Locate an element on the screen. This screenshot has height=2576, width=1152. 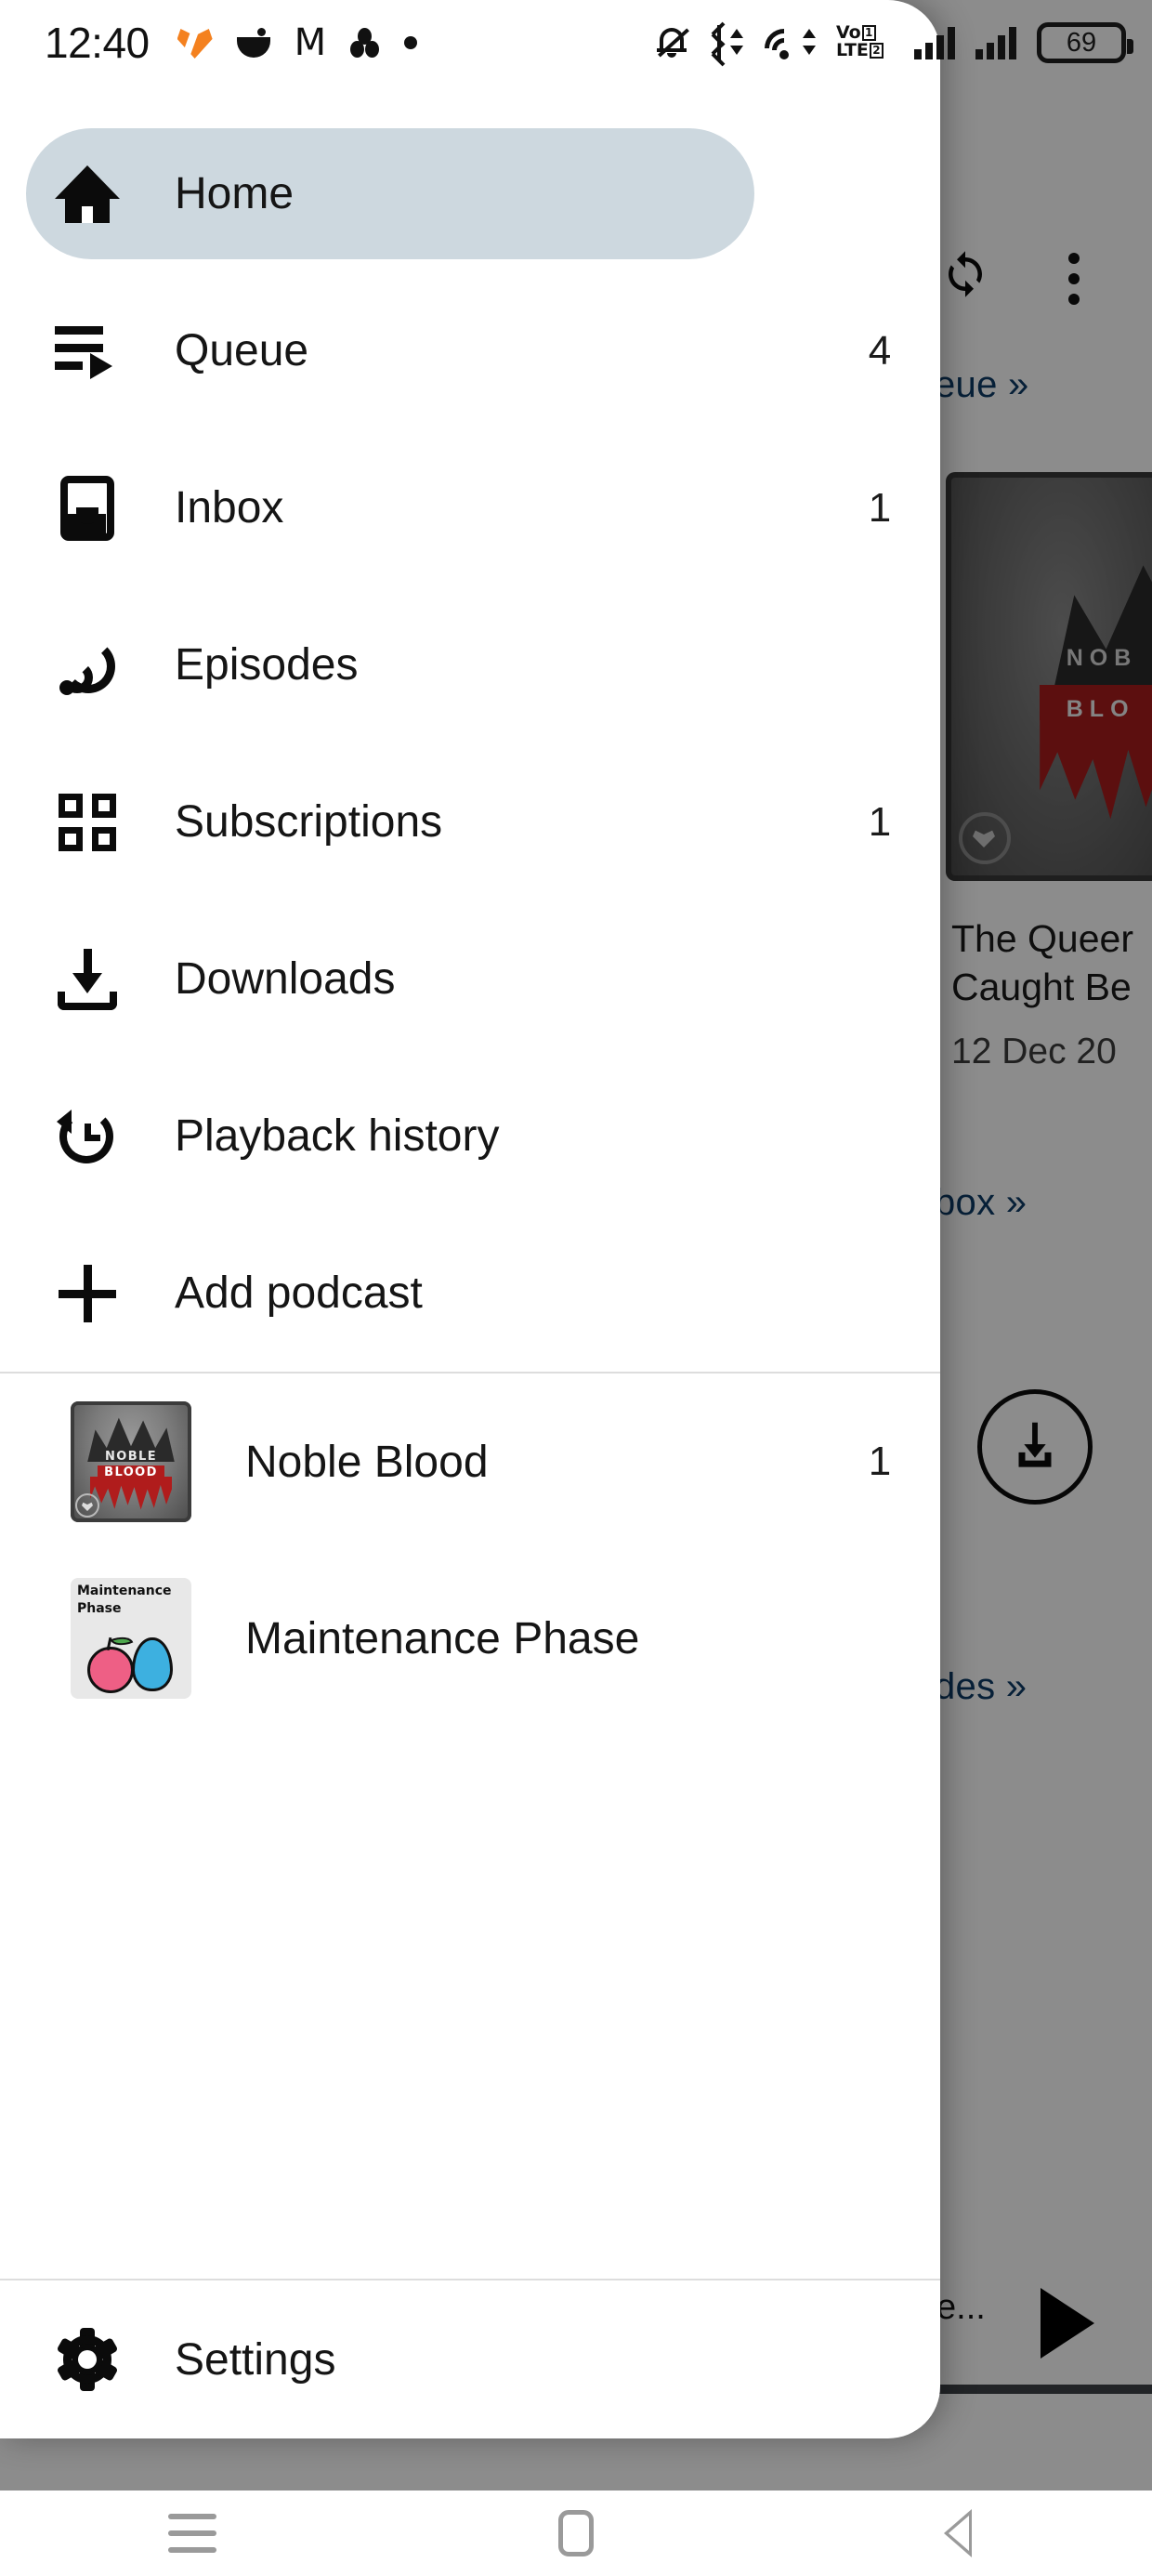
download-circle-icon is located at coordinates (1035, 1447).